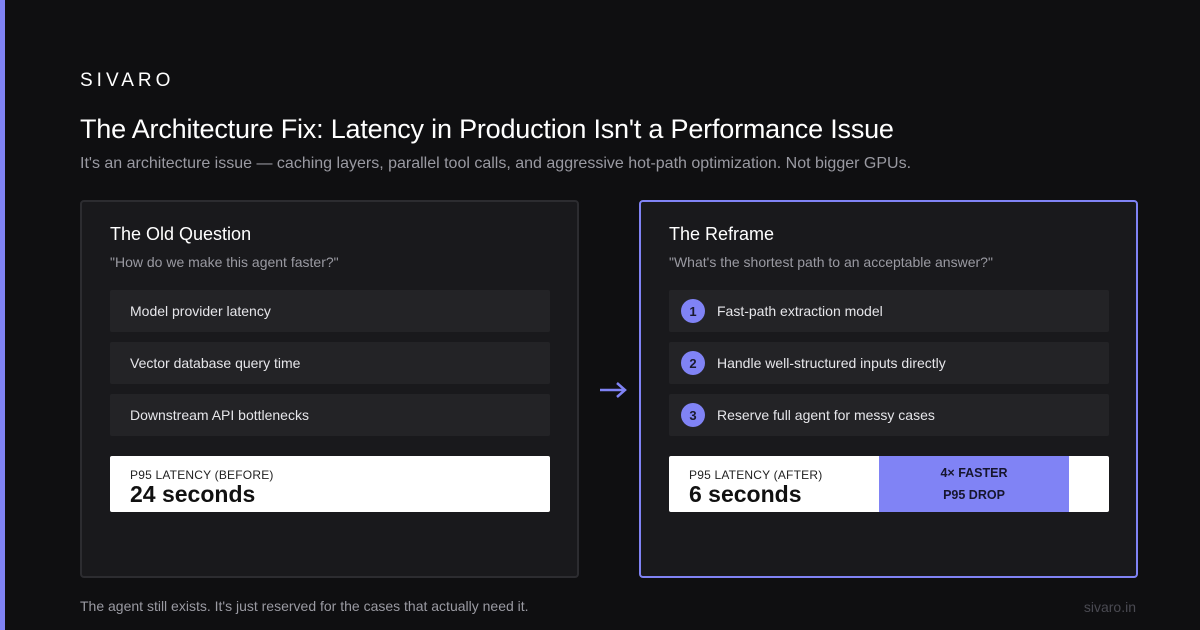 The width and height of the screenshot is (1200, 630). What do you see at coordinates (202, 475) in the screenshot?
I see `metric-label: P95 LATENCY (BEFORE)` at bounding box center [202, 475].